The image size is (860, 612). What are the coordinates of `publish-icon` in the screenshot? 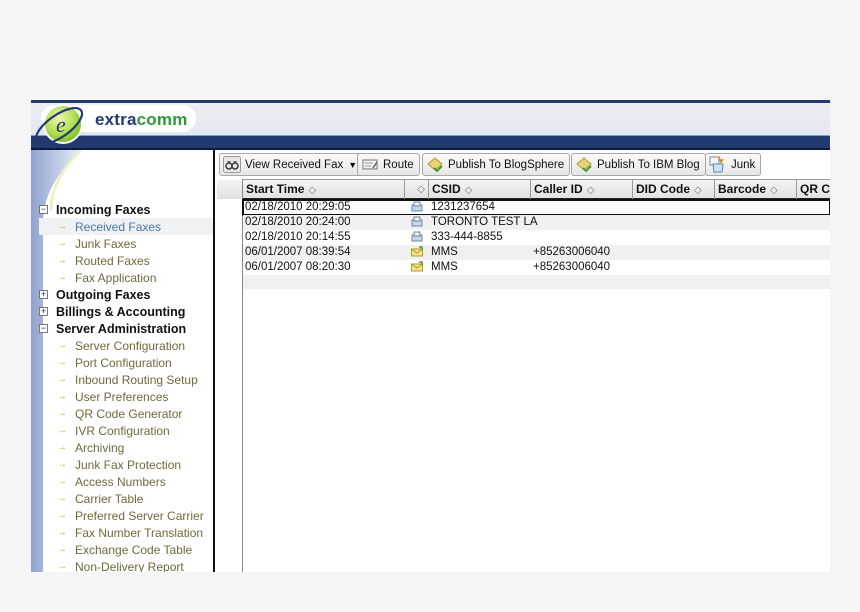 It's located at (584, 165).